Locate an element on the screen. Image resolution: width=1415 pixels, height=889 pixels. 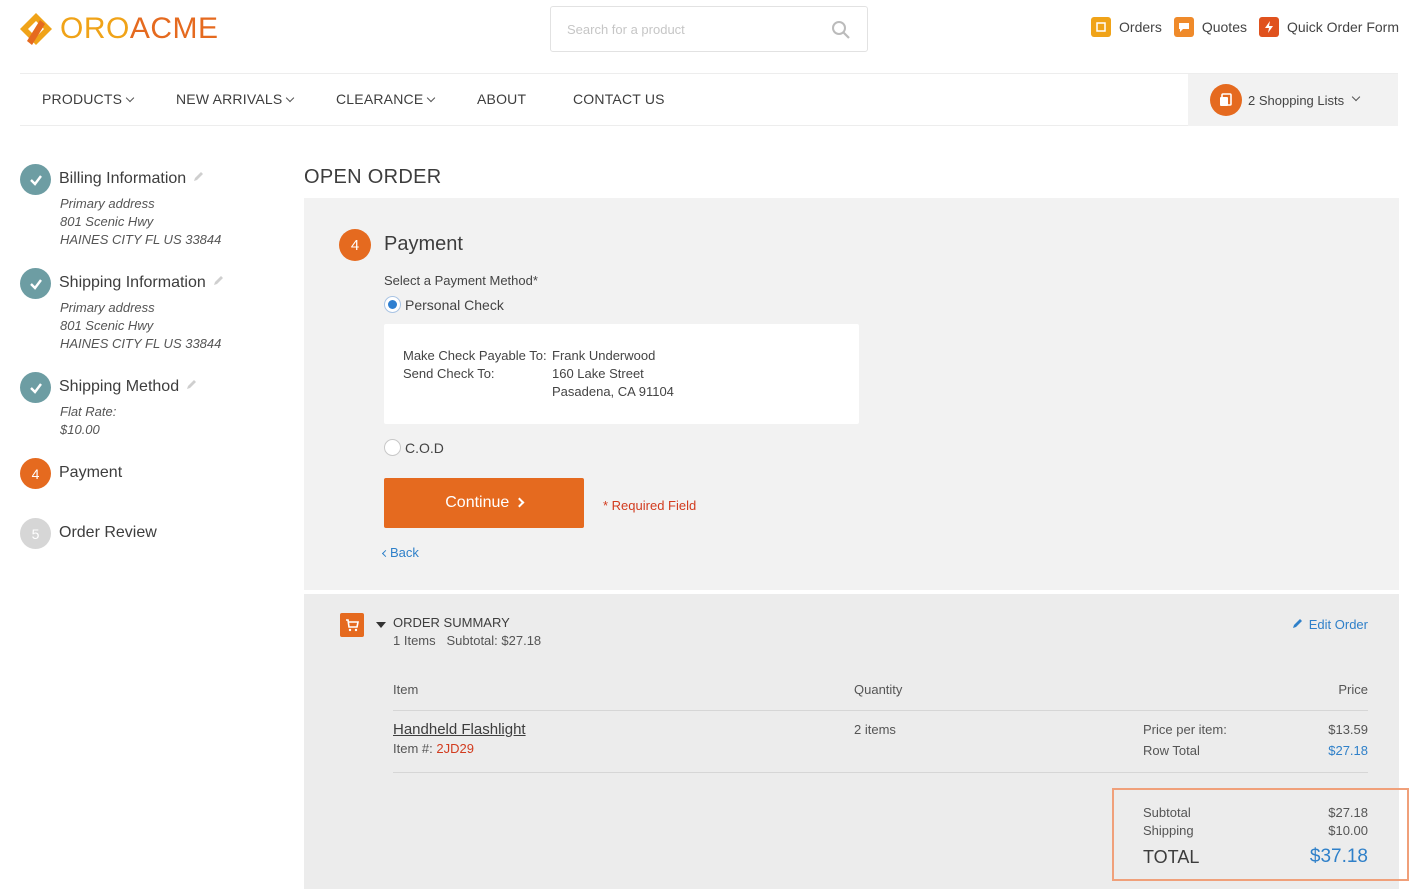
step-title: Shipping Method is located at coordinates (119, 387).